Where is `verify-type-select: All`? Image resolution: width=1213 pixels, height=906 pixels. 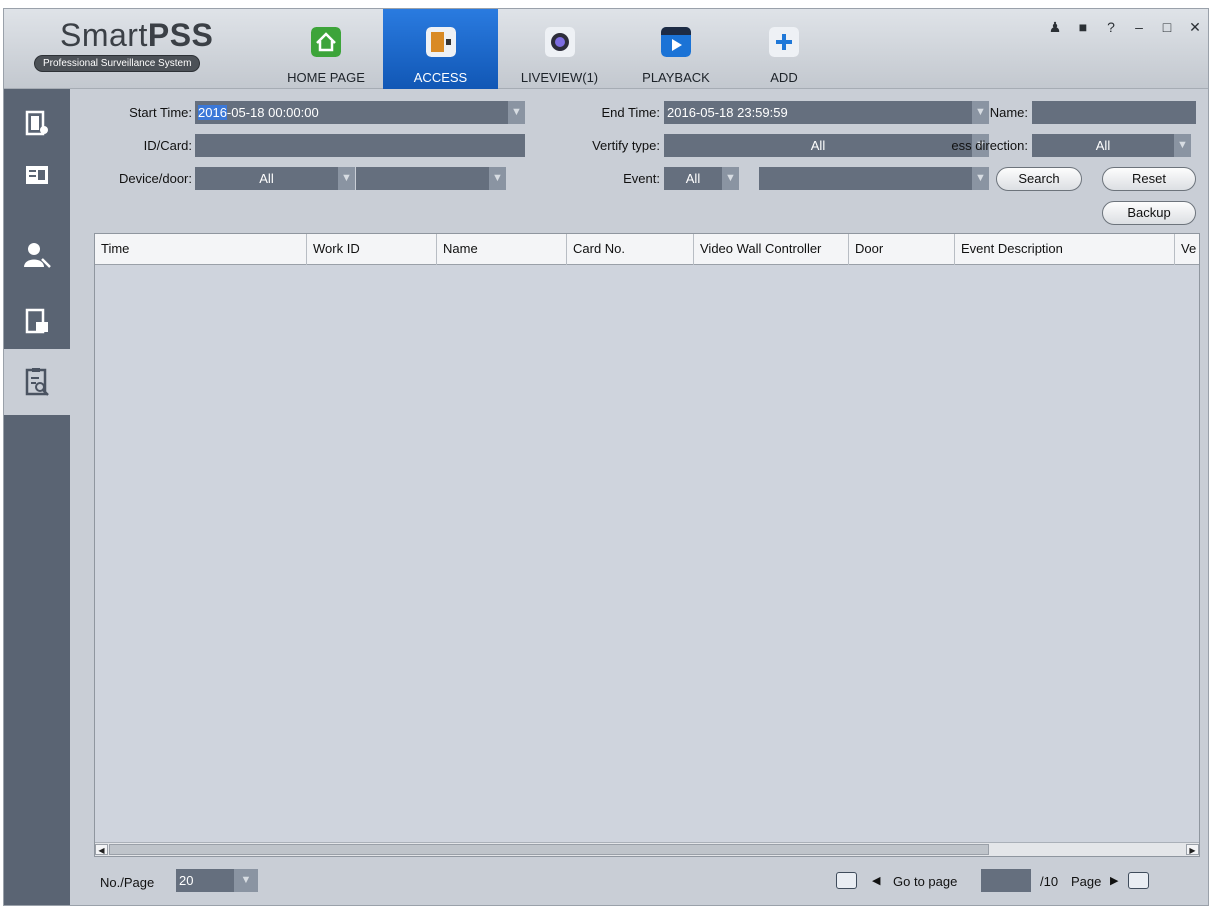
verify-type-select: All is located at coordinates (818, 145).